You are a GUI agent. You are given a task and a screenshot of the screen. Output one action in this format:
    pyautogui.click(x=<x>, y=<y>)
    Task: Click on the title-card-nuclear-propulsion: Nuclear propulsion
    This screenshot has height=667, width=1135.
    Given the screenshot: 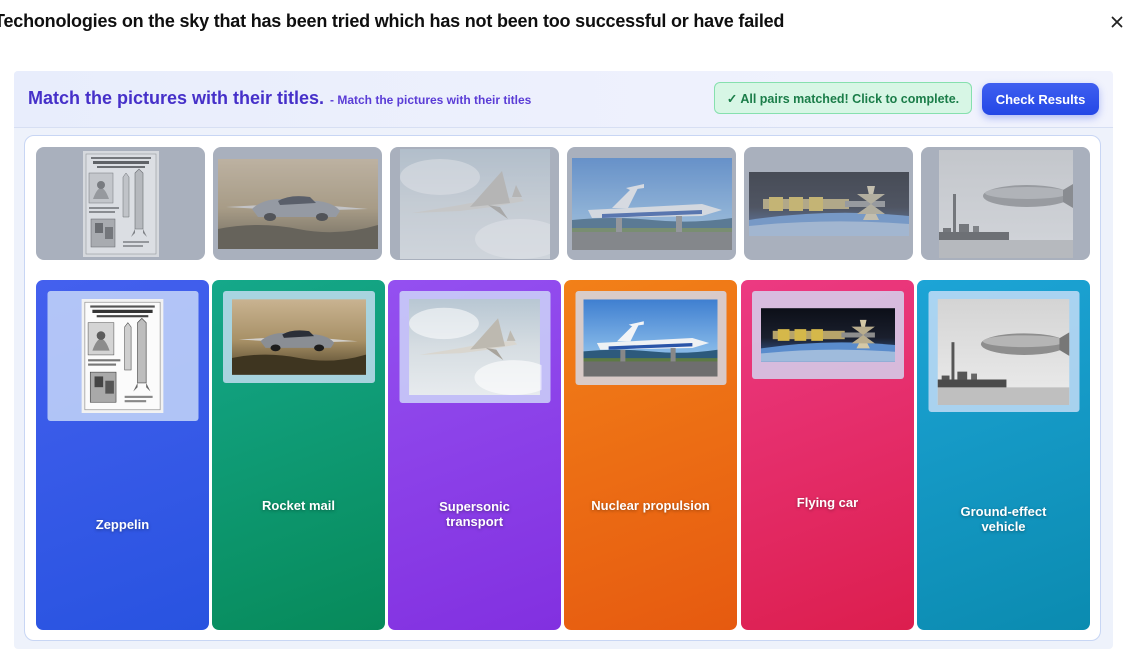 What is the action you would take?
    pyautogui.click(x=650, y=455)
    